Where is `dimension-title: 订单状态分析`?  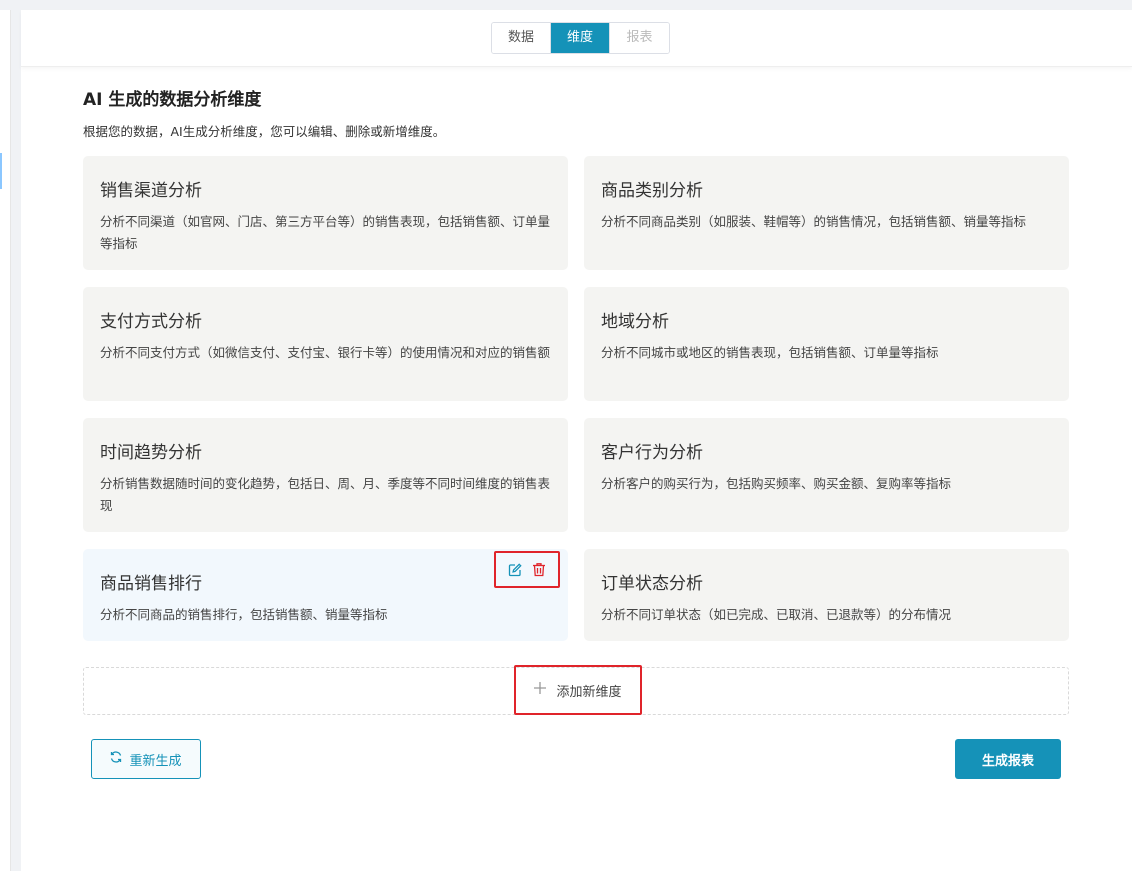
dimension-title: 订单状态分析 is located at coordinates (652, 584).